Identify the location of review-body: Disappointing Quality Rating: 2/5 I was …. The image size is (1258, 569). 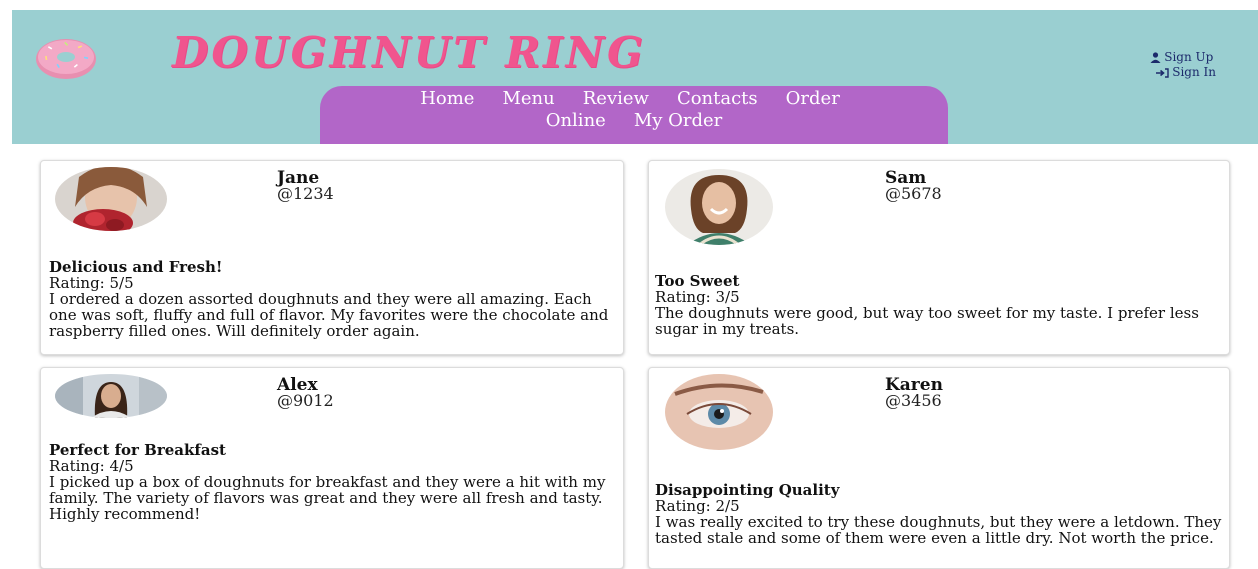
(940, 514).